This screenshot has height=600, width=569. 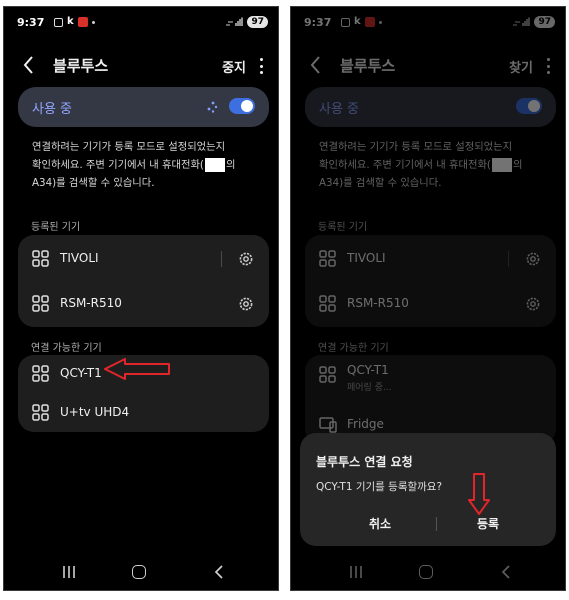 I want to click on device-row: U+tv UHD4, so click(x=143, y=413).